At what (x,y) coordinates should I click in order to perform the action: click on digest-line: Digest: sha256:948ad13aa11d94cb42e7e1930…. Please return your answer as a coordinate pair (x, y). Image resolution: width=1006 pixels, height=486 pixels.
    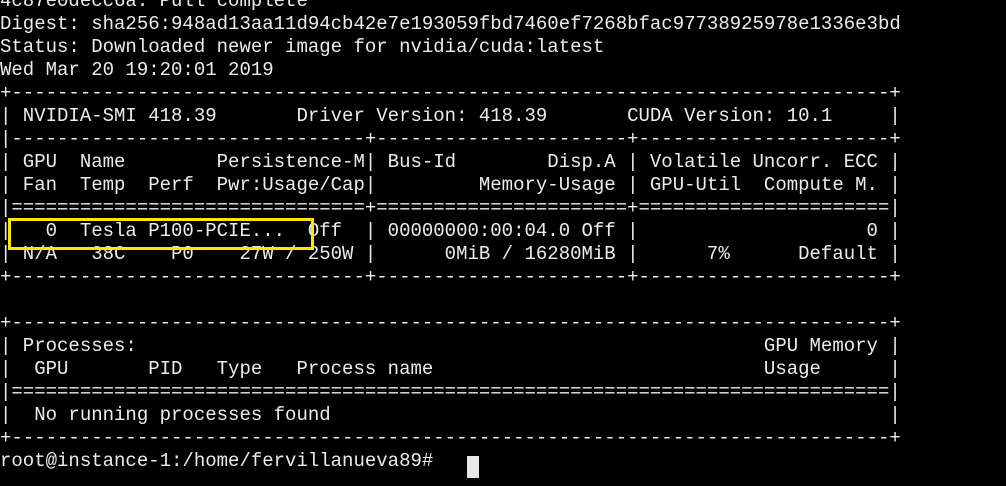
    Looking at the image, I should click on (450, 24).